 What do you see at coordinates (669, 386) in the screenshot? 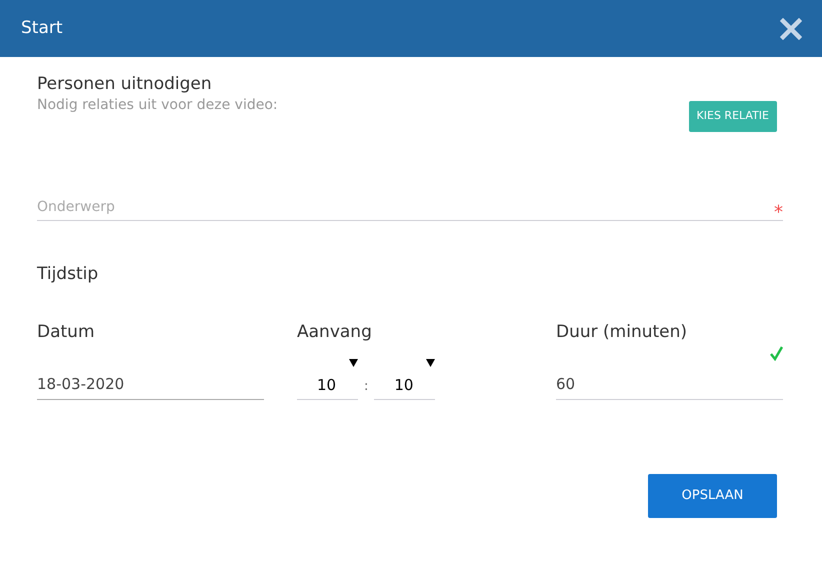
I see `duration-field: 60` at bounding box center [669, 386].